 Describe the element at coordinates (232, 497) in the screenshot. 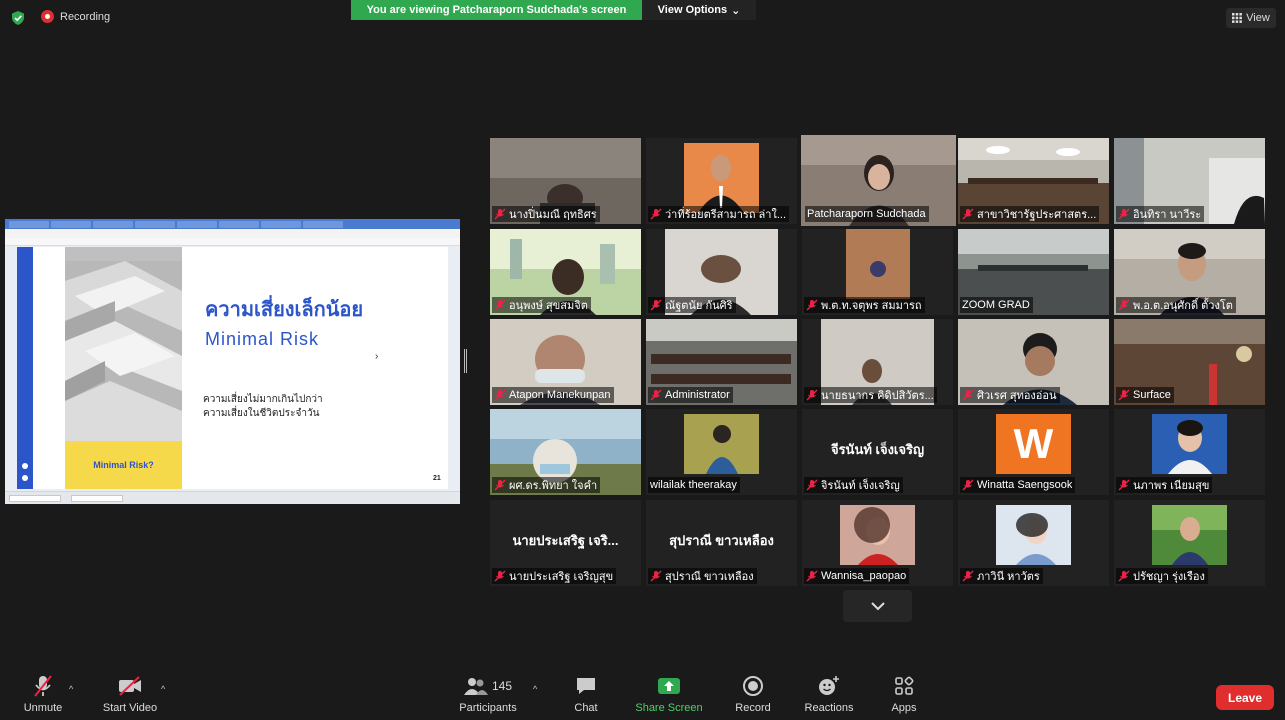

I see `browser-downloads-bar` at that location.